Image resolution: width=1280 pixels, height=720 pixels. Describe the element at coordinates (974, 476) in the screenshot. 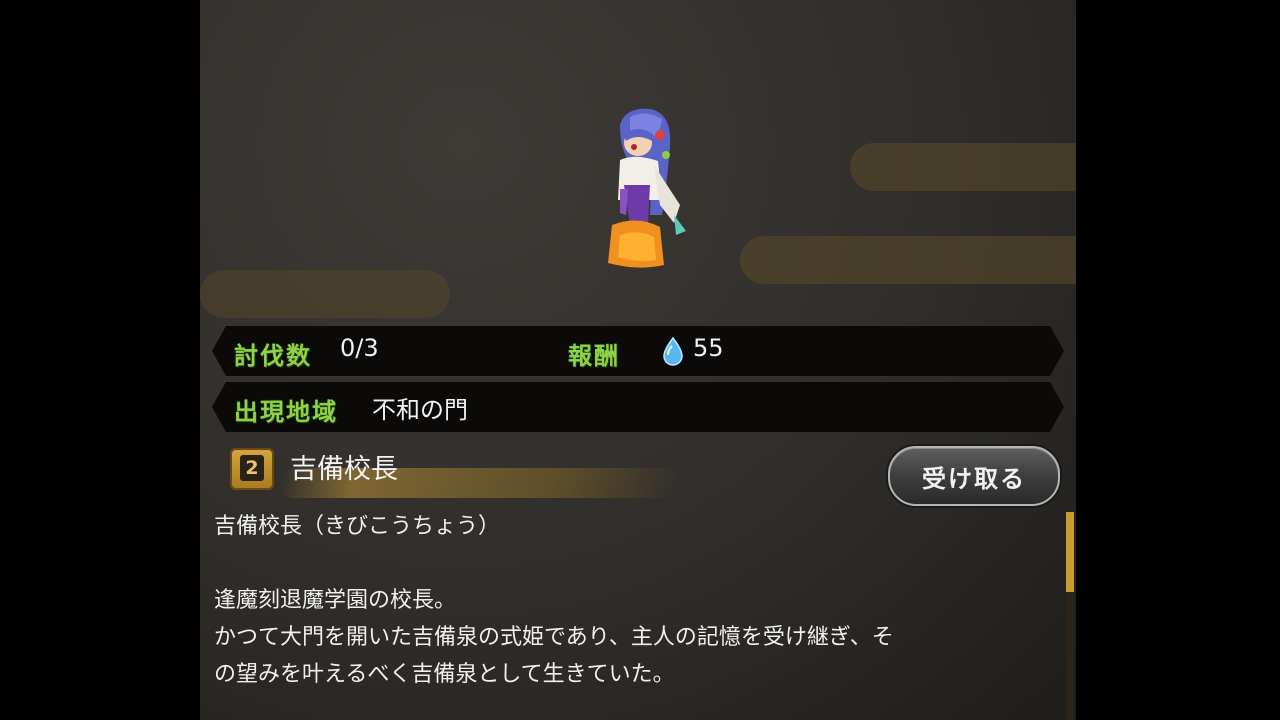

I see `receive-button: 受け取る` at that location.